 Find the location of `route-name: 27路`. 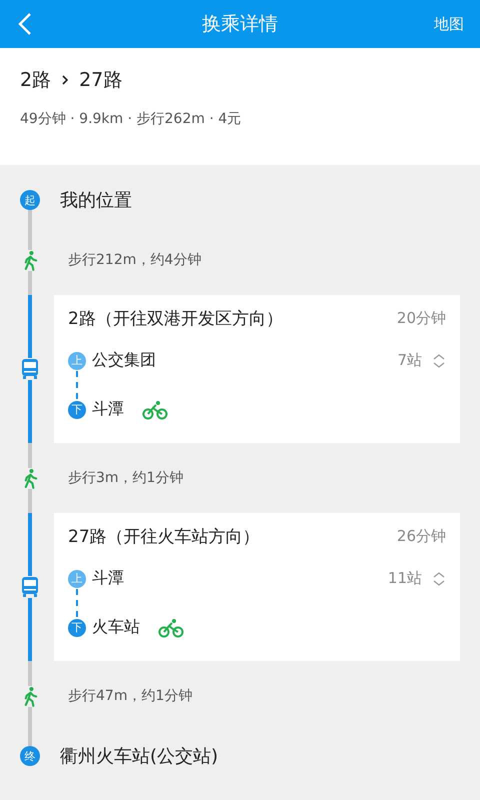

route-name: 27路 is located at coordinates (100, 80).